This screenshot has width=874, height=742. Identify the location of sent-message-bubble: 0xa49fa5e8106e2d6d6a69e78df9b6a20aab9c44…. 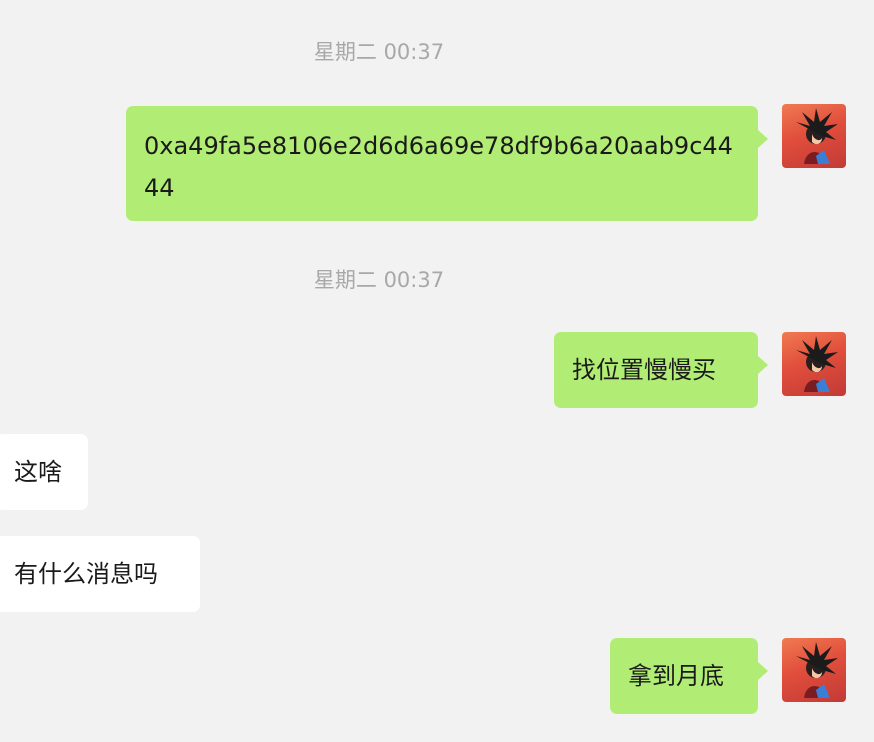
(447, 163).